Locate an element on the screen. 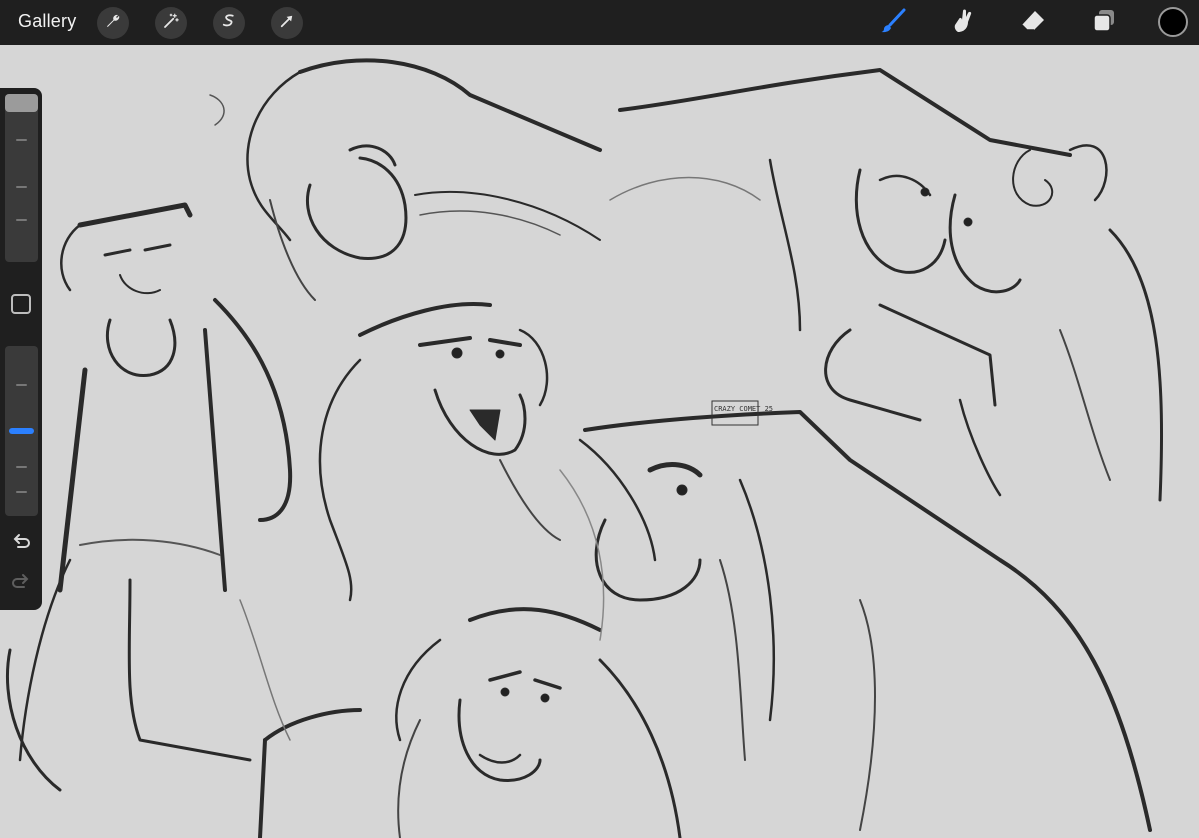 The height and width of the screenshot is (838, 1199). artist-signature: CRAZY COMET 25 is located at coordinates (745, 414).